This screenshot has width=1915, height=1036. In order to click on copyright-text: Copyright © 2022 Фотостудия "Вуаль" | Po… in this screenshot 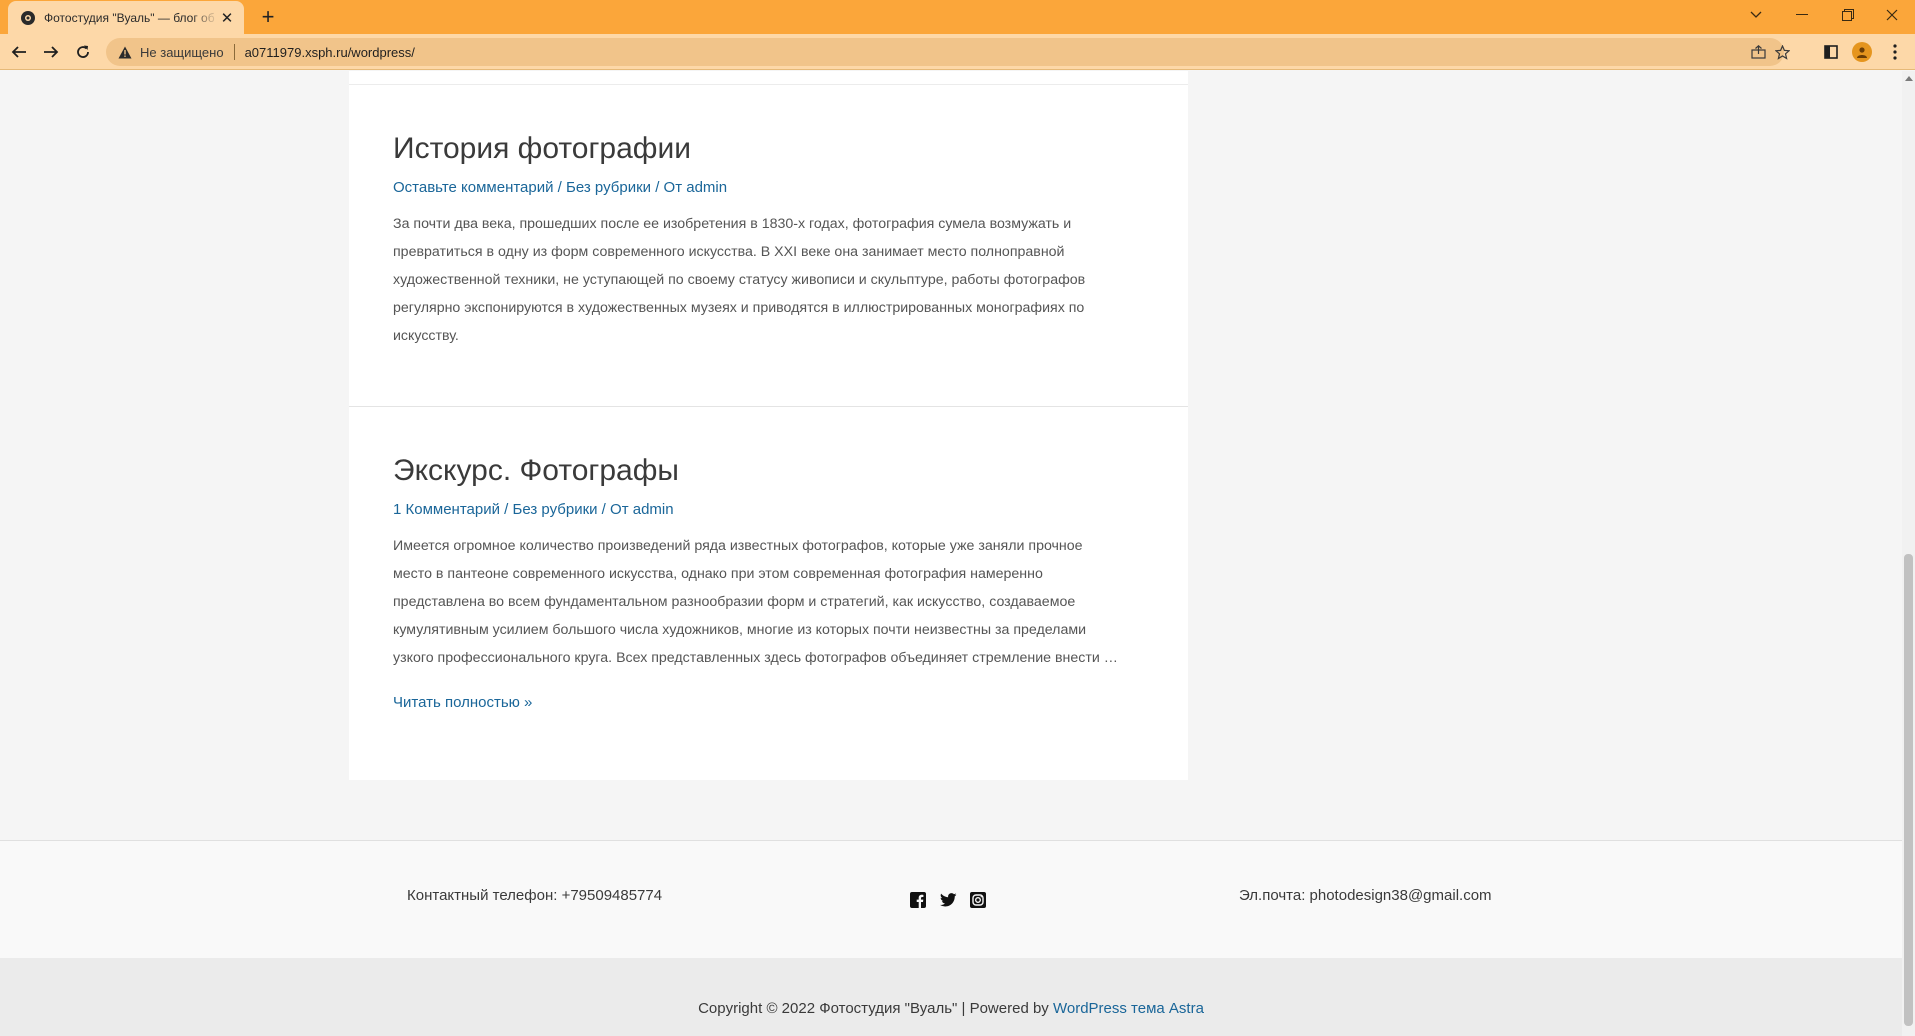, I will do `click(951, 1008)`.